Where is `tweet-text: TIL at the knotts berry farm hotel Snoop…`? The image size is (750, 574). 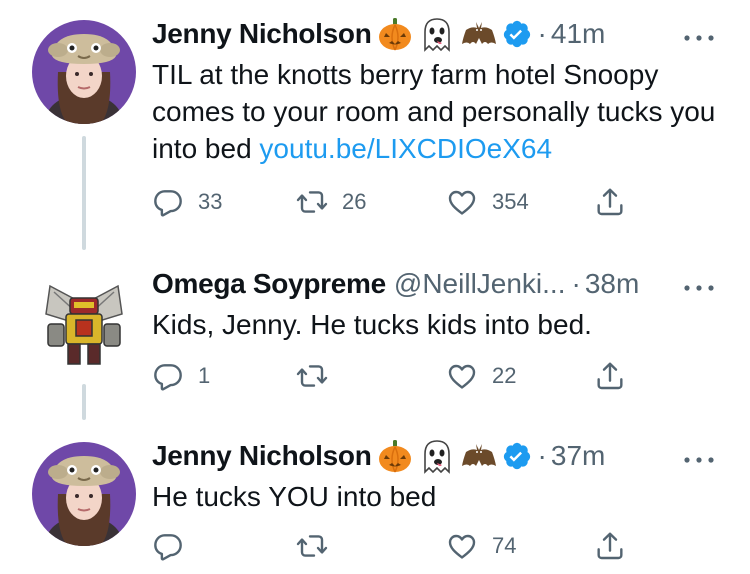 tweet-text: TIL at the knotts berry farm hotel Snoop… is located at coordinates (437, 111).